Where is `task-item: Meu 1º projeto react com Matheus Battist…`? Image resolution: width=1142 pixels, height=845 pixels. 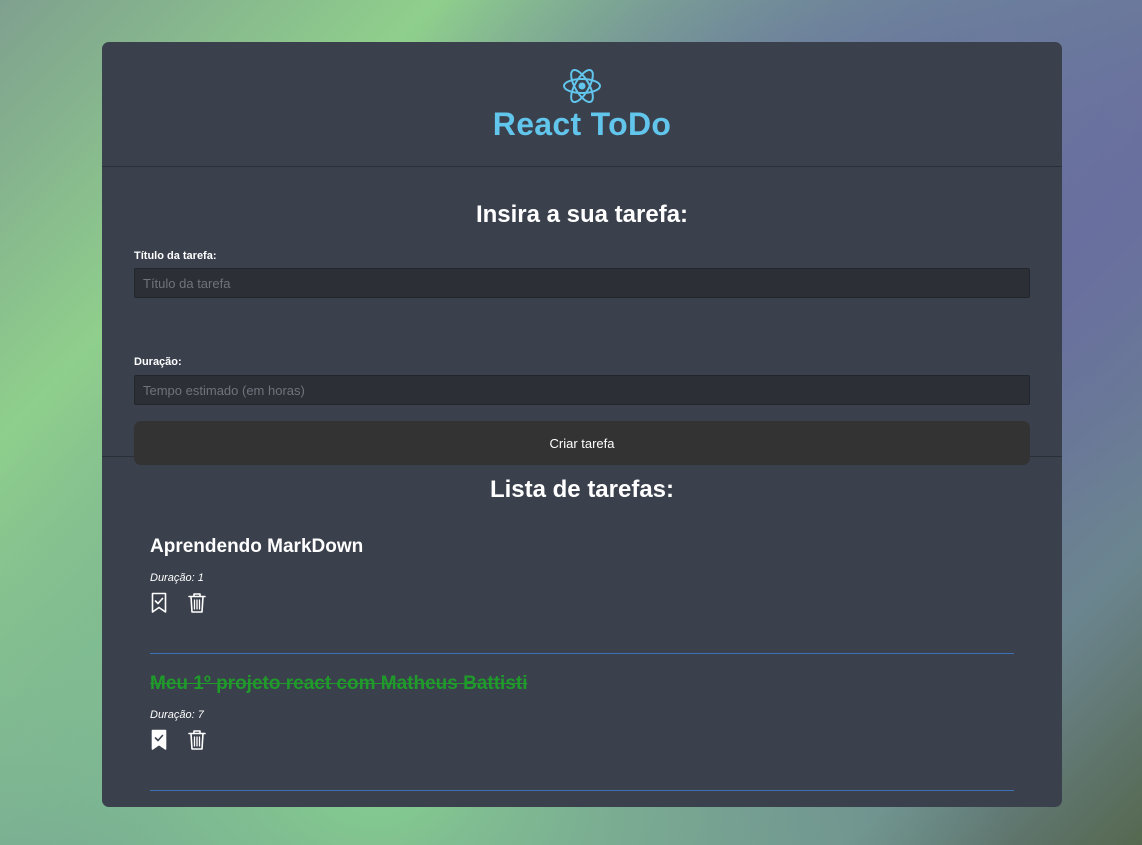 task-item: Meu 1º projeto react com Matheus Battist… is located at coordinates (582, 732).